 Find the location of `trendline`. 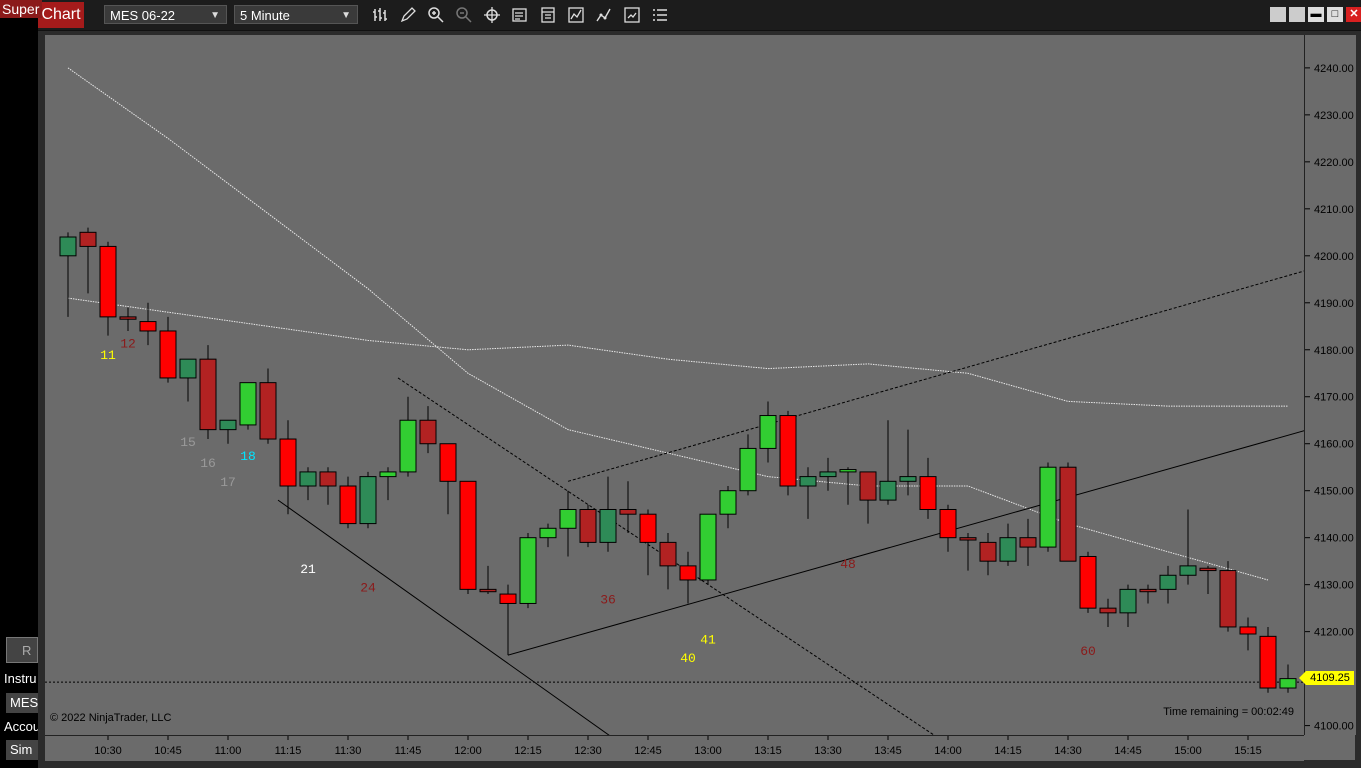

trendline is located at coordinates (443, 617).